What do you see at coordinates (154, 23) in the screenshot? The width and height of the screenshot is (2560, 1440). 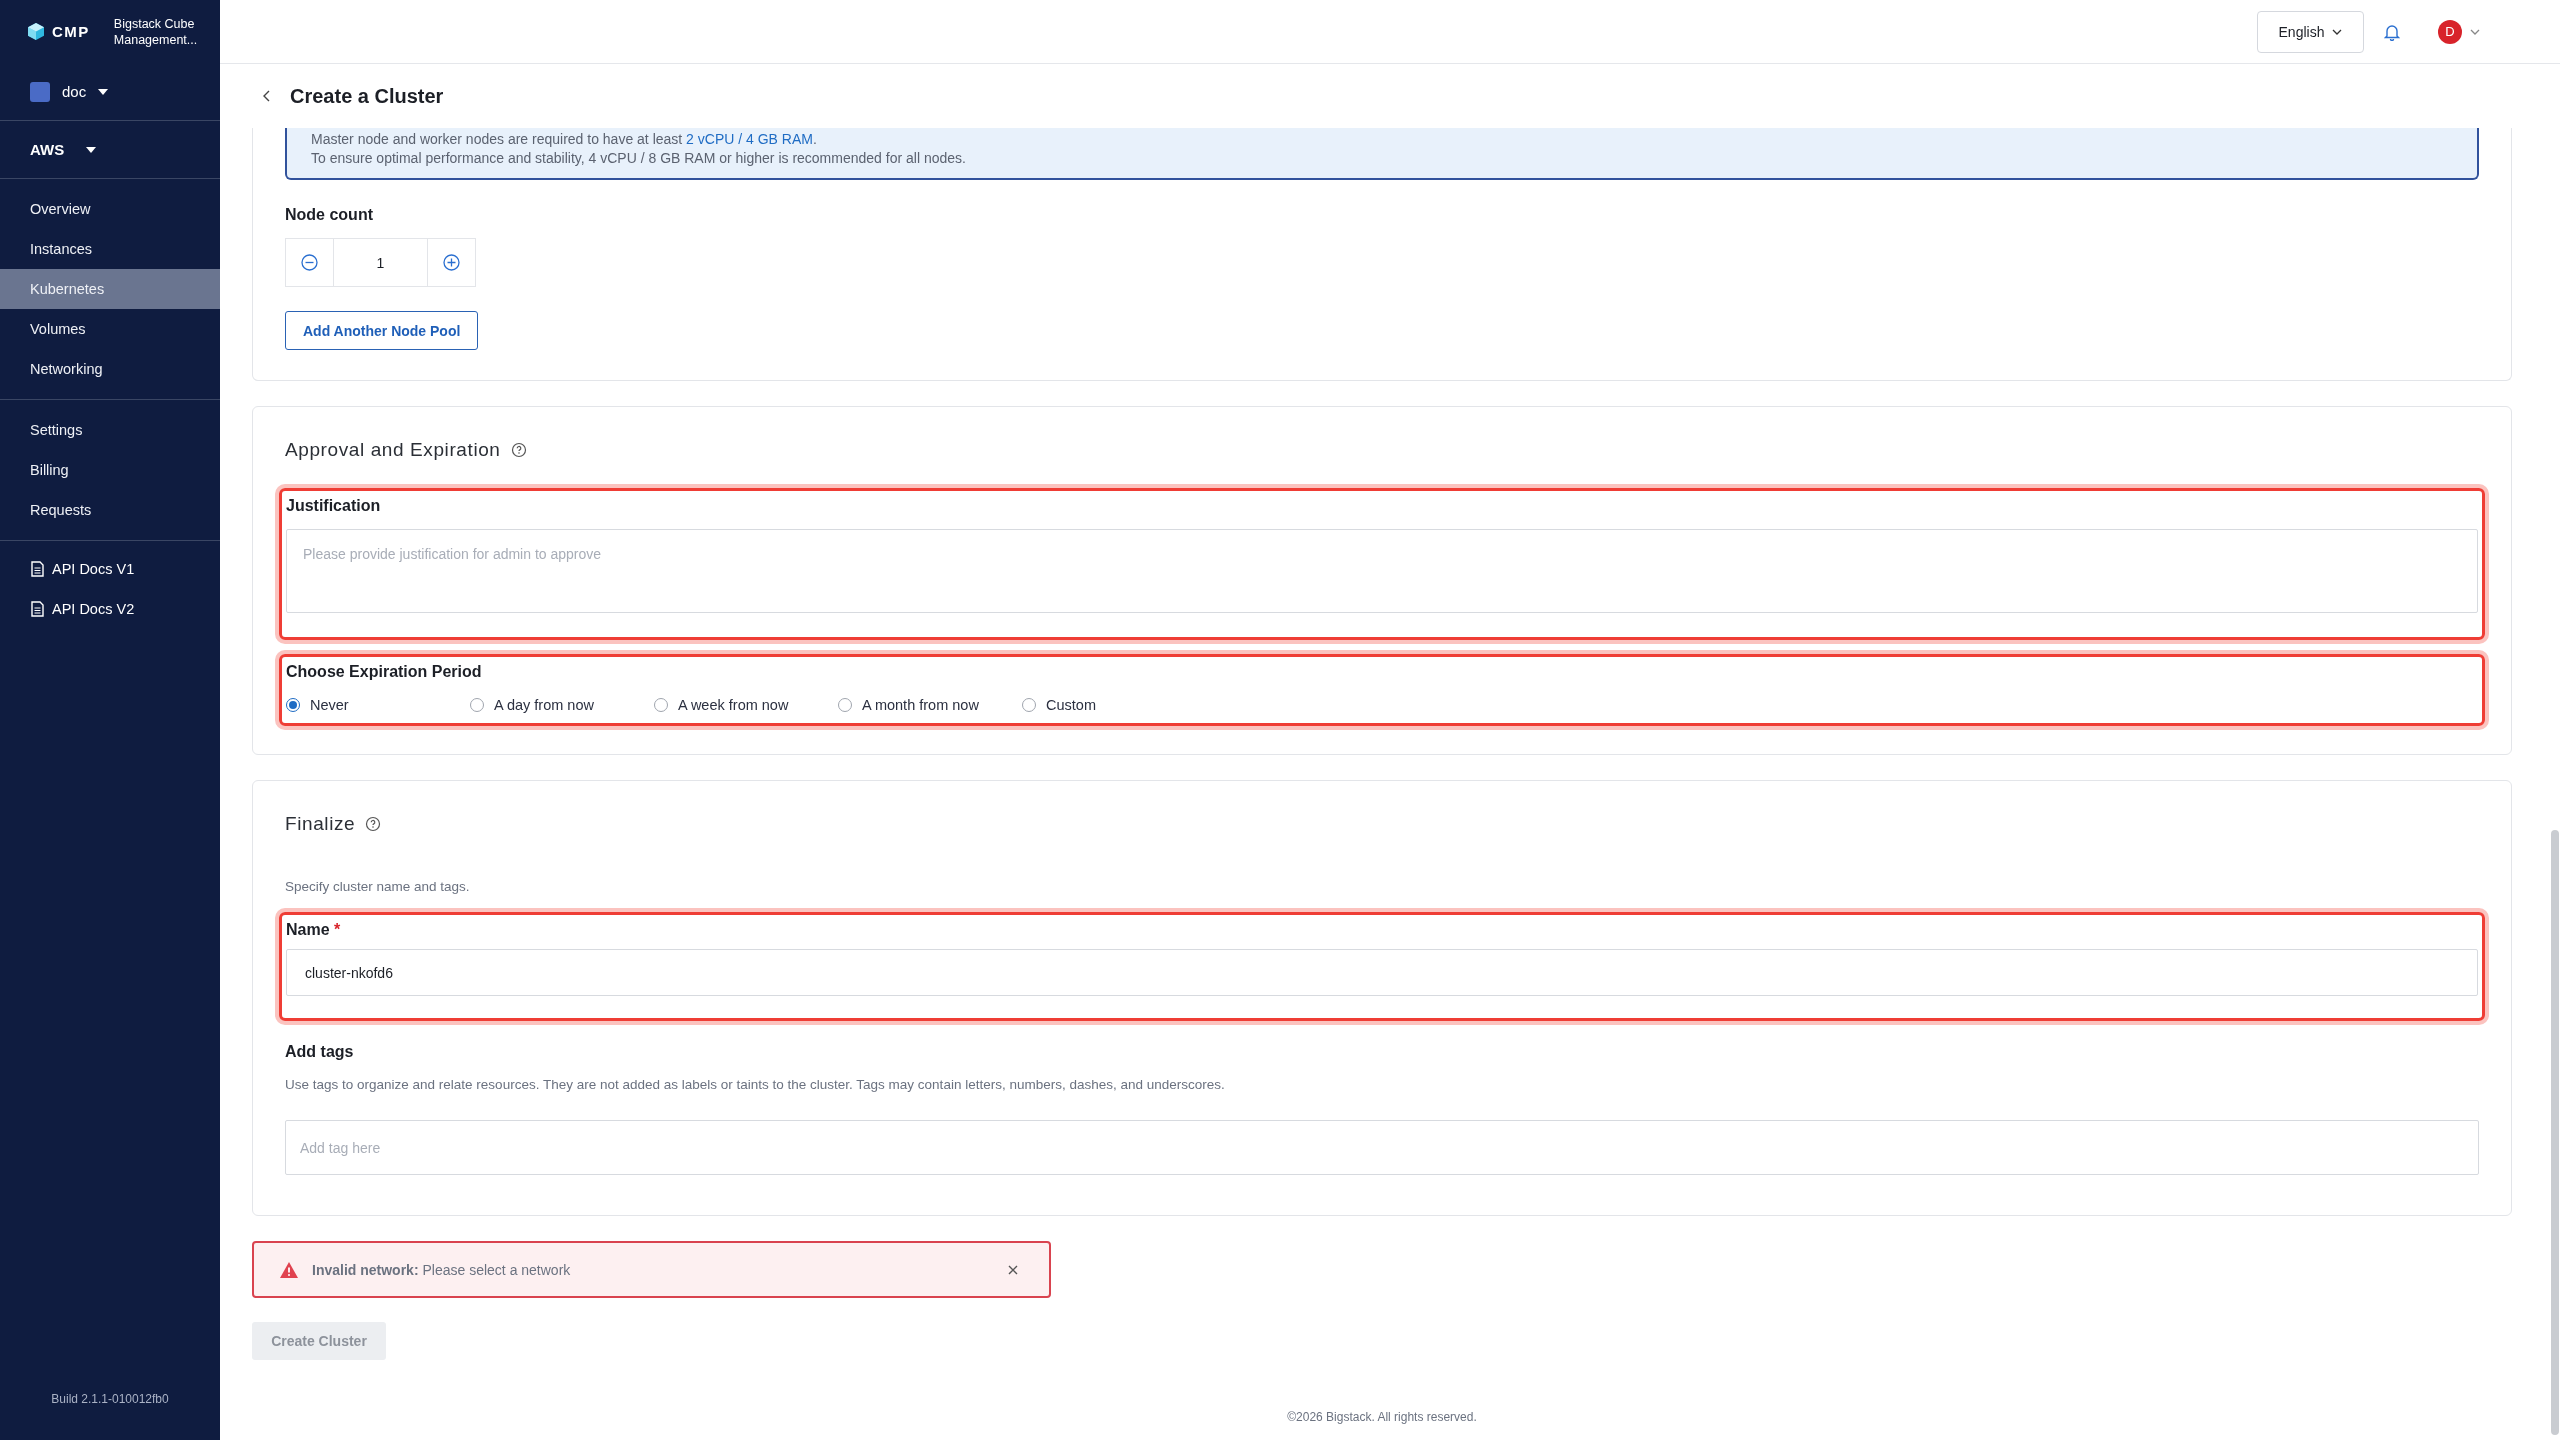 I see `product-name: Bigstack Cube` at bounding box center [154, 23].